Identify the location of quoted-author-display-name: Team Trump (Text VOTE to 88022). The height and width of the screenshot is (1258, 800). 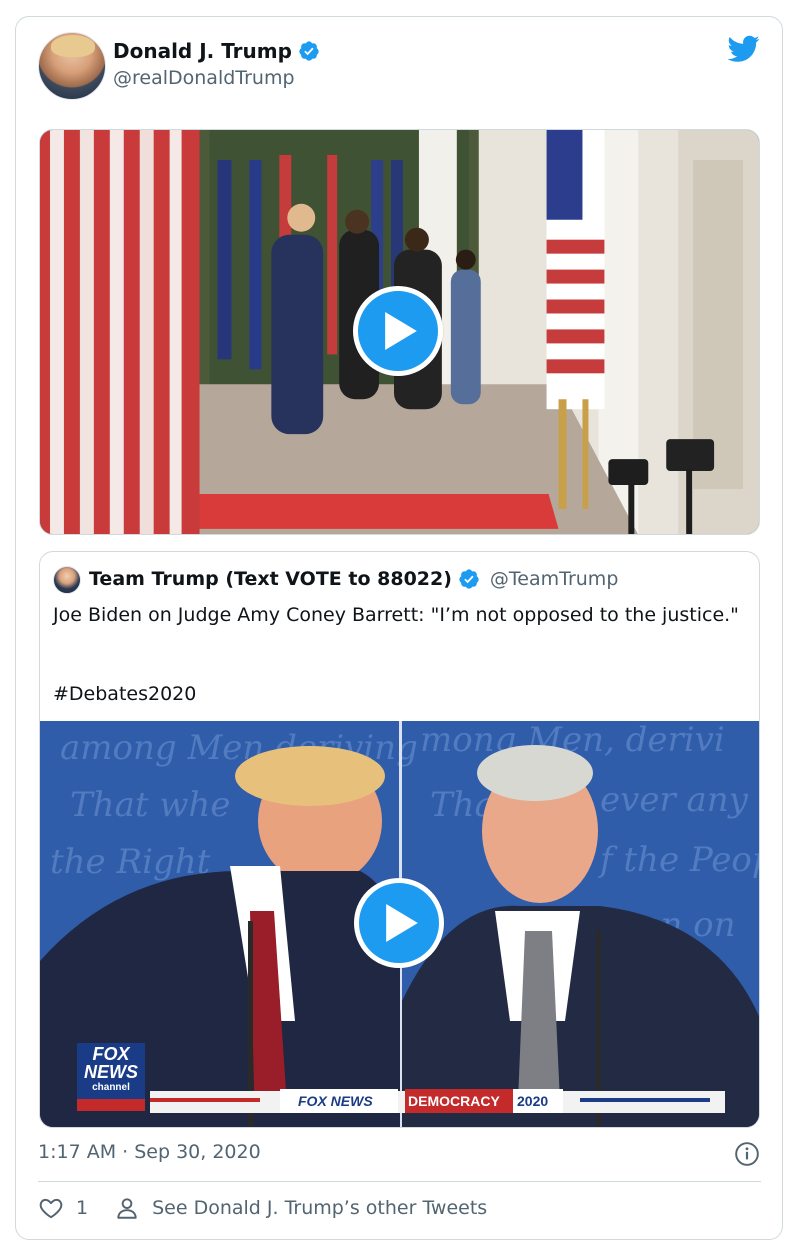
(270, 579).